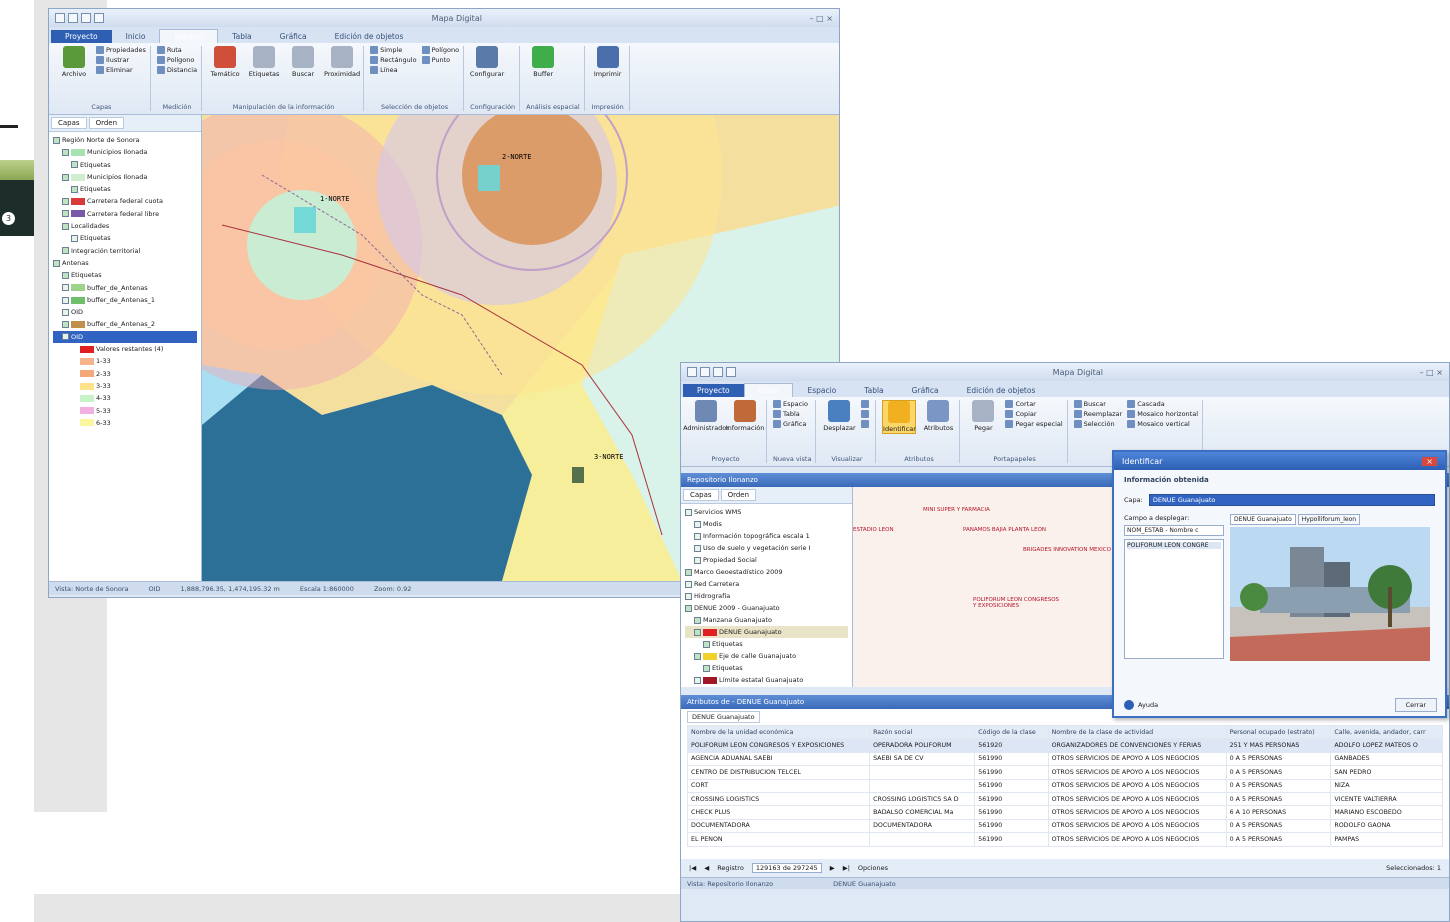  I want to click on close-button: Cerrar, so click(1415, 705).